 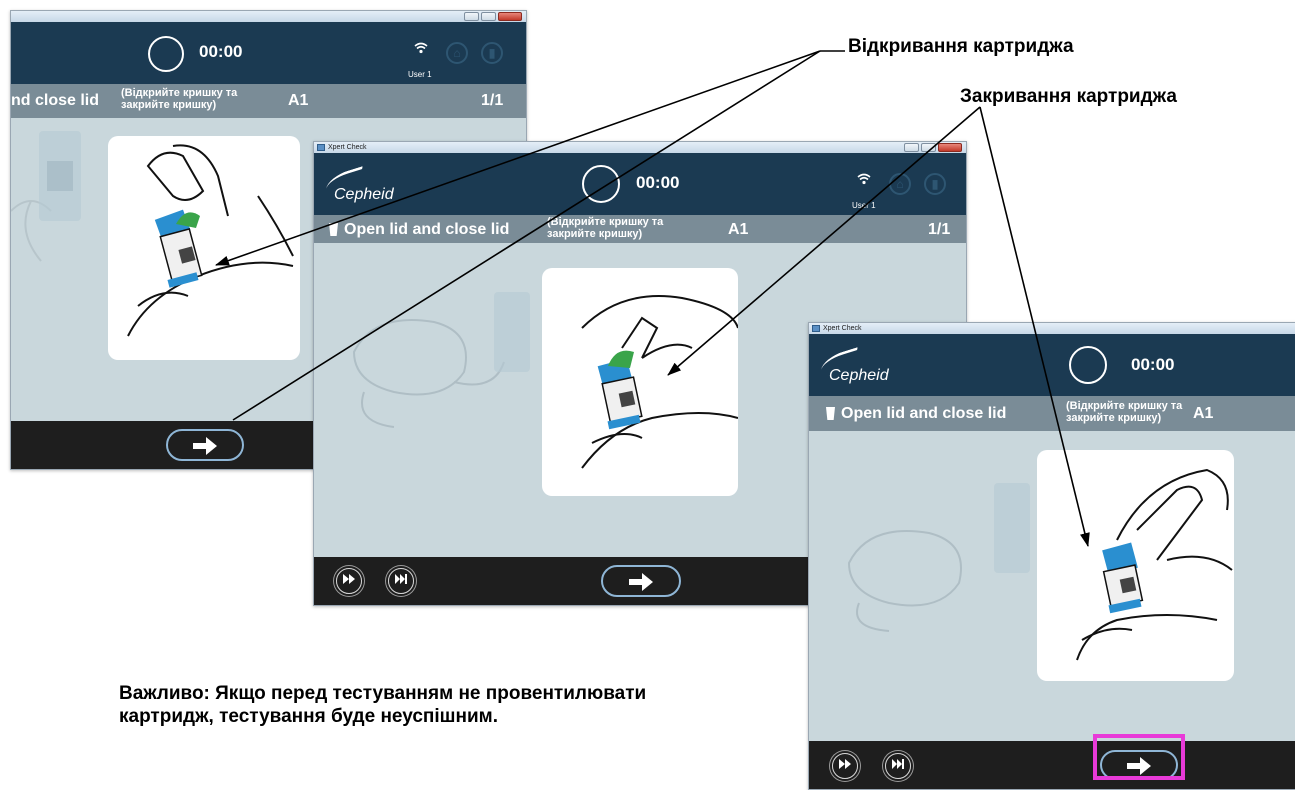 What do you see at coordinates (308, 716) in the screenshot?
I see `note-line-2: картридж, тестування буде неуспішним.` at bounding box center [308, 716].